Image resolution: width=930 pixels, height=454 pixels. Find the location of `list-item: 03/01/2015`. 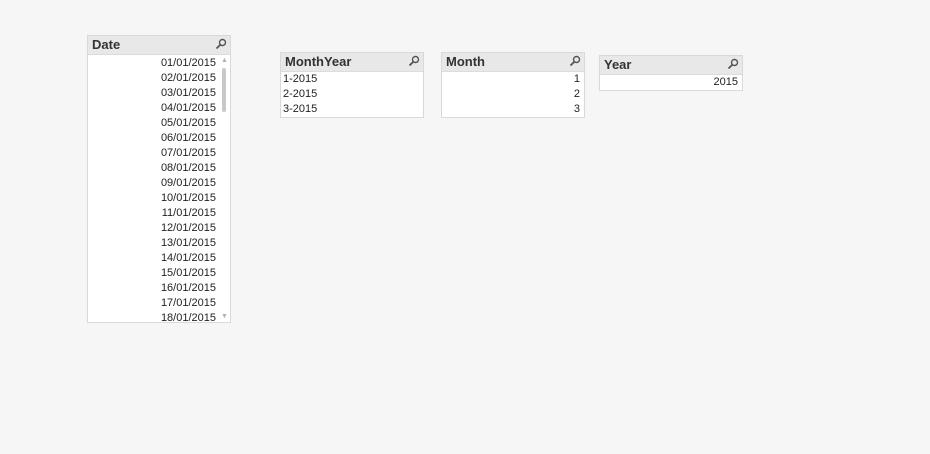

list-item: 03/01/2015 is located at coordinates (154, 93).